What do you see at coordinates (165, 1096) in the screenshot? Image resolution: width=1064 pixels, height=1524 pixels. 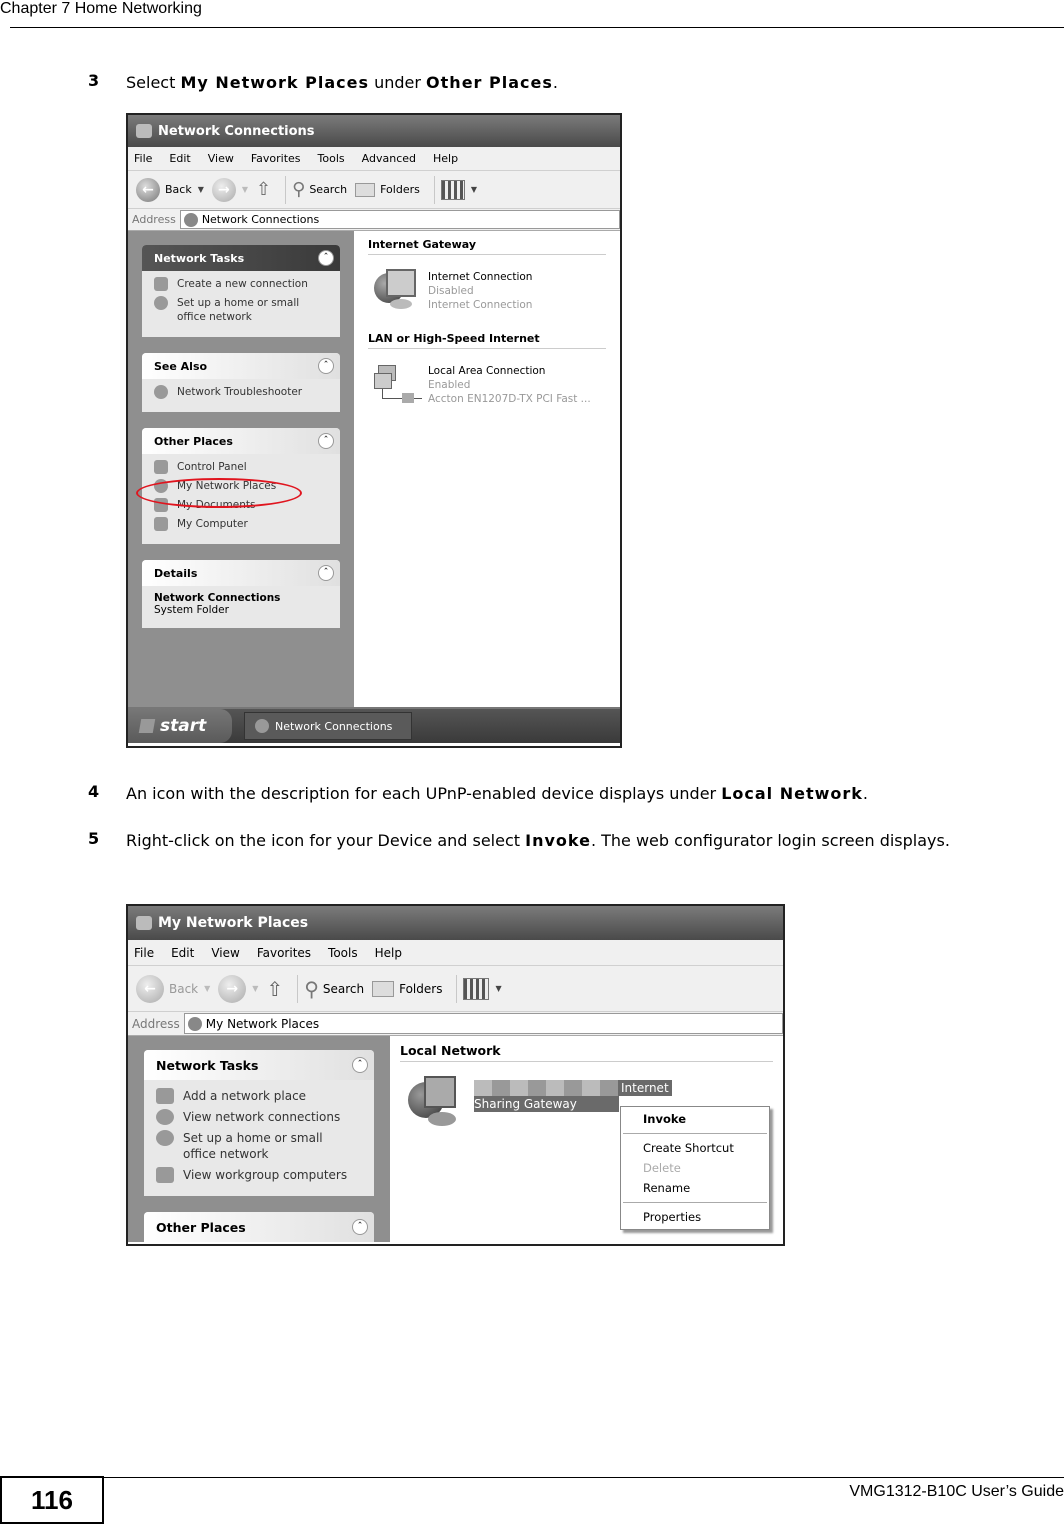 I see `add-place-icon` at bounding box center [165, 1096].